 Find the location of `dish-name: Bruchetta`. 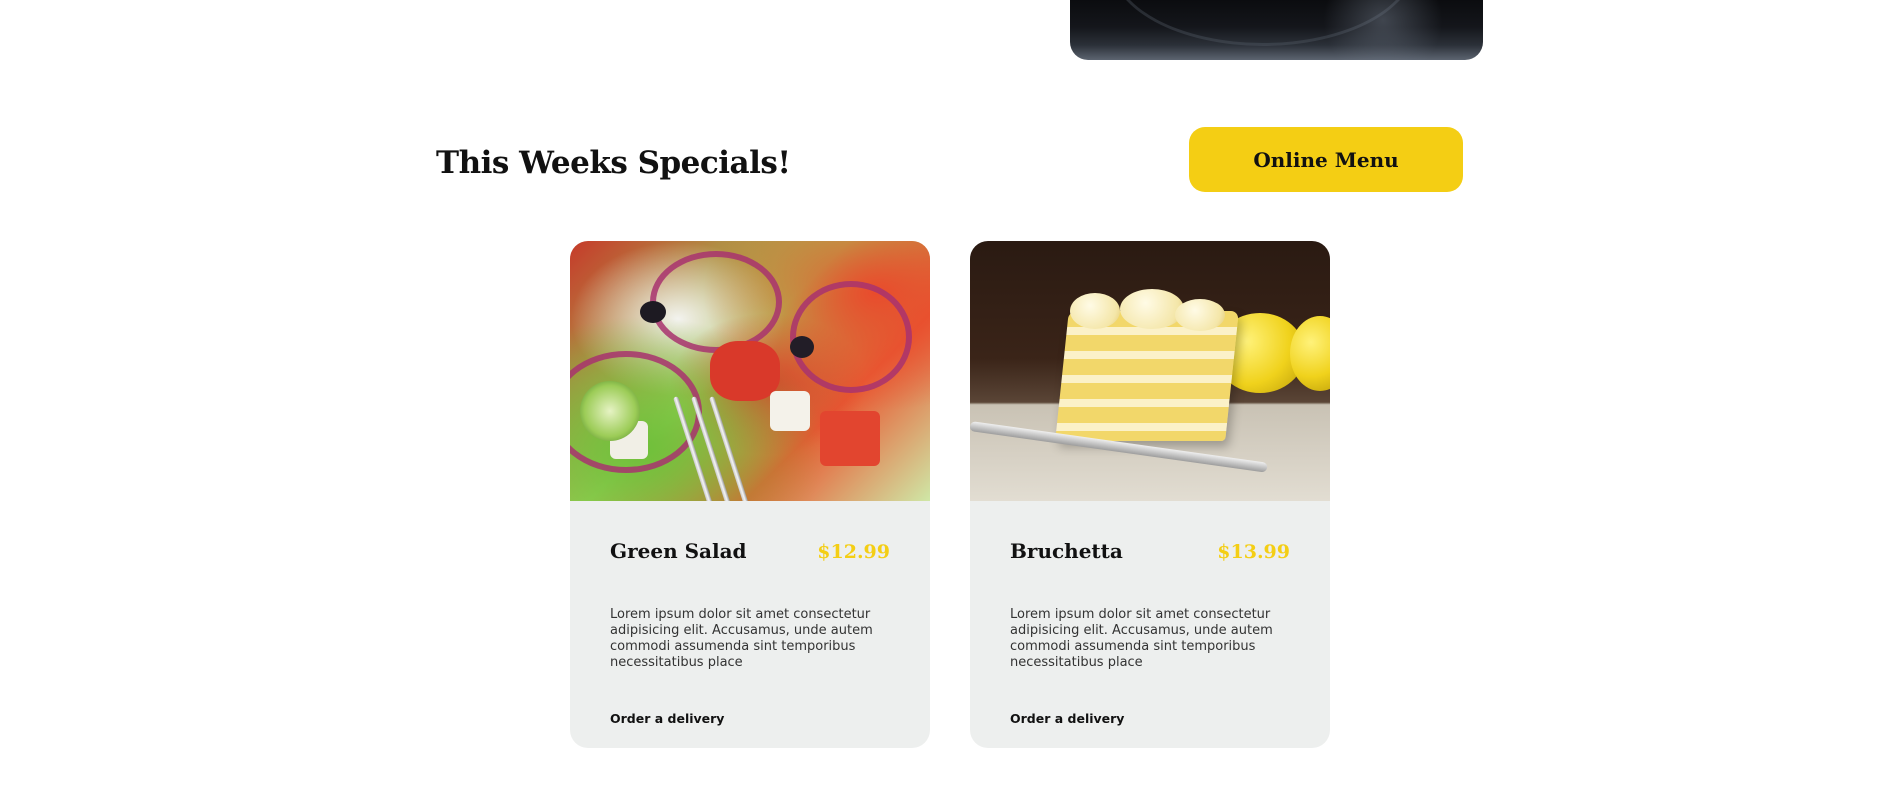

dish-name: Bruchetta is located at coordinates (1066, 551).